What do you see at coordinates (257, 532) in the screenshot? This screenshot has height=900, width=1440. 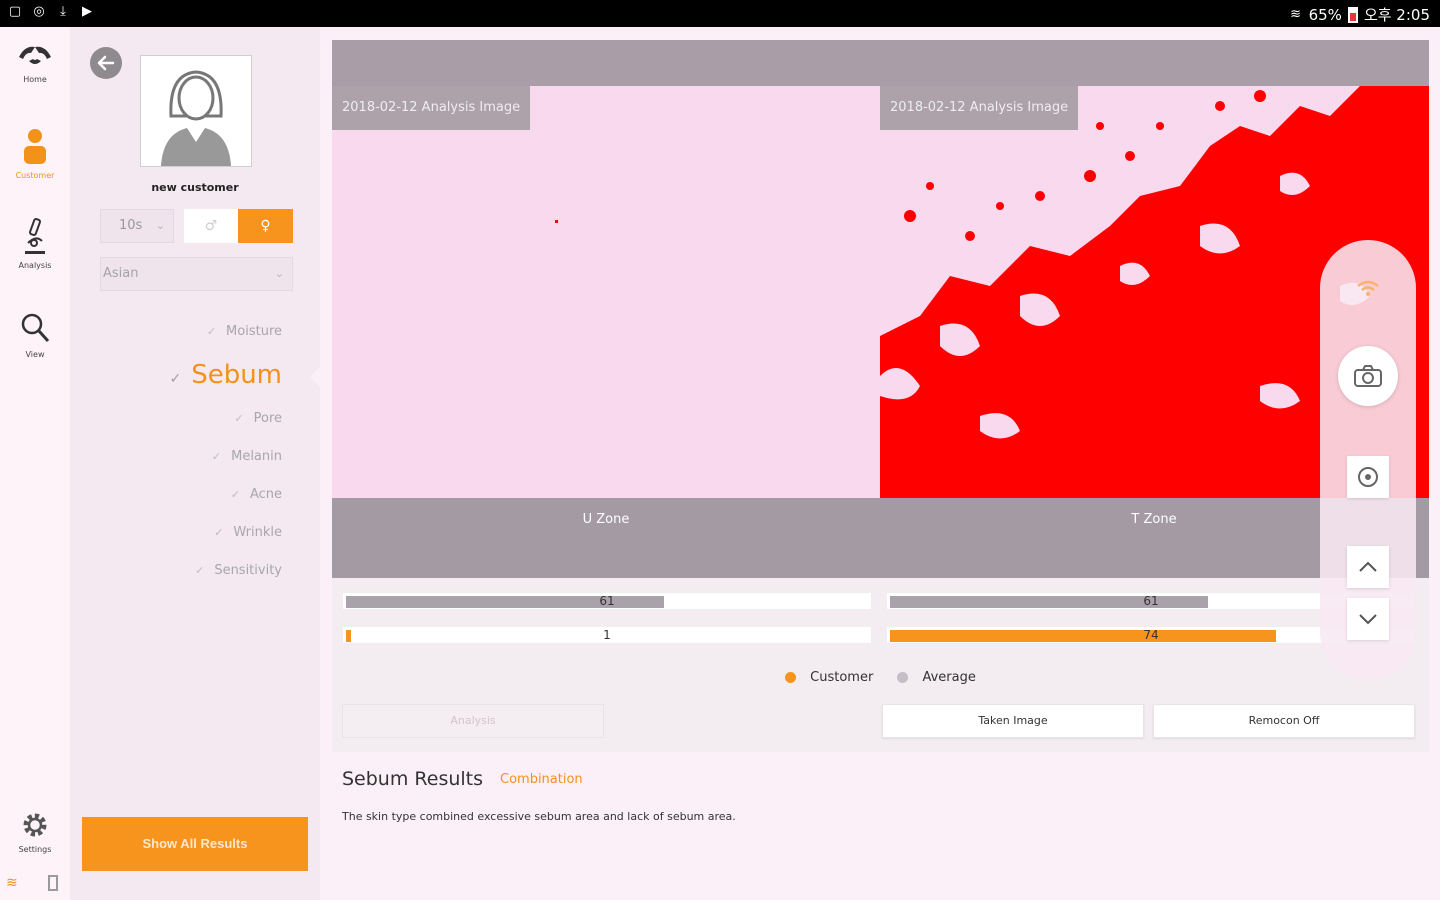 I see `menu-item-label: Wrinkle` at bounding box center [257, 532].